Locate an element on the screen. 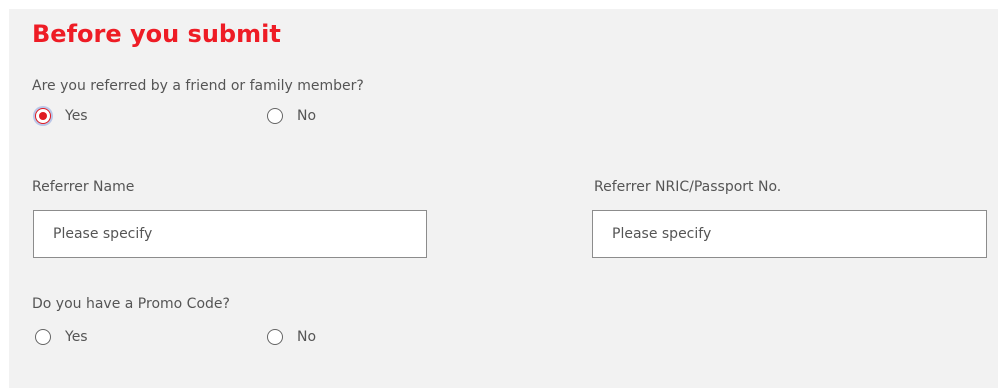 The image size is (998, 388). referral-no-label: No is located at coordinates (307, 116).